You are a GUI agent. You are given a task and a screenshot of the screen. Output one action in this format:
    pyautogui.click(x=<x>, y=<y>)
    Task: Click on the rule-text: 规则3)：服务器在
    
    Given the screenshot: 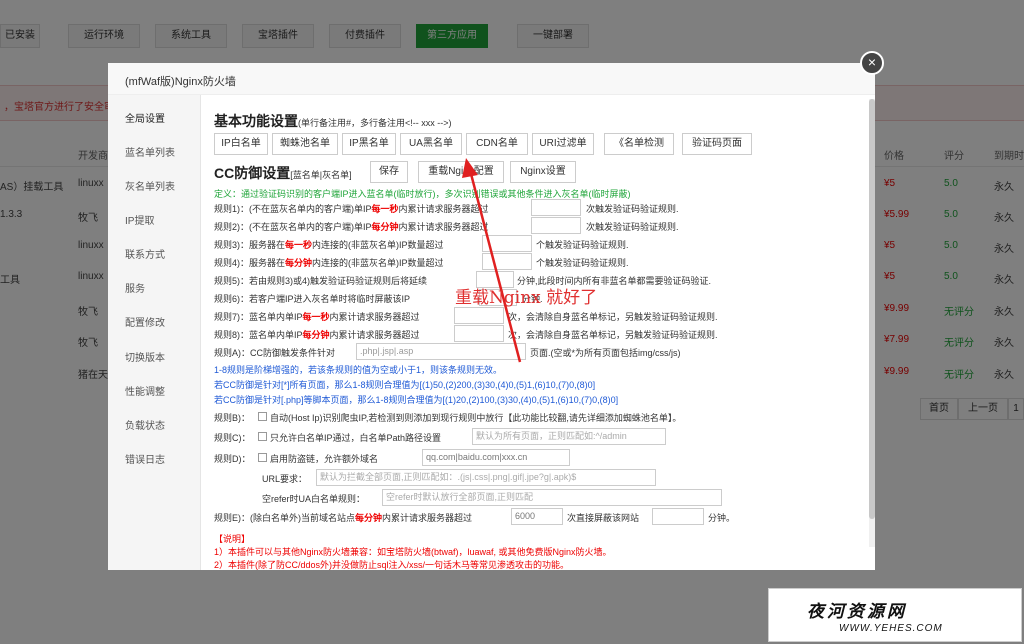 What is the action you would take?
    pyautogui.click(x=250, y=245)
    